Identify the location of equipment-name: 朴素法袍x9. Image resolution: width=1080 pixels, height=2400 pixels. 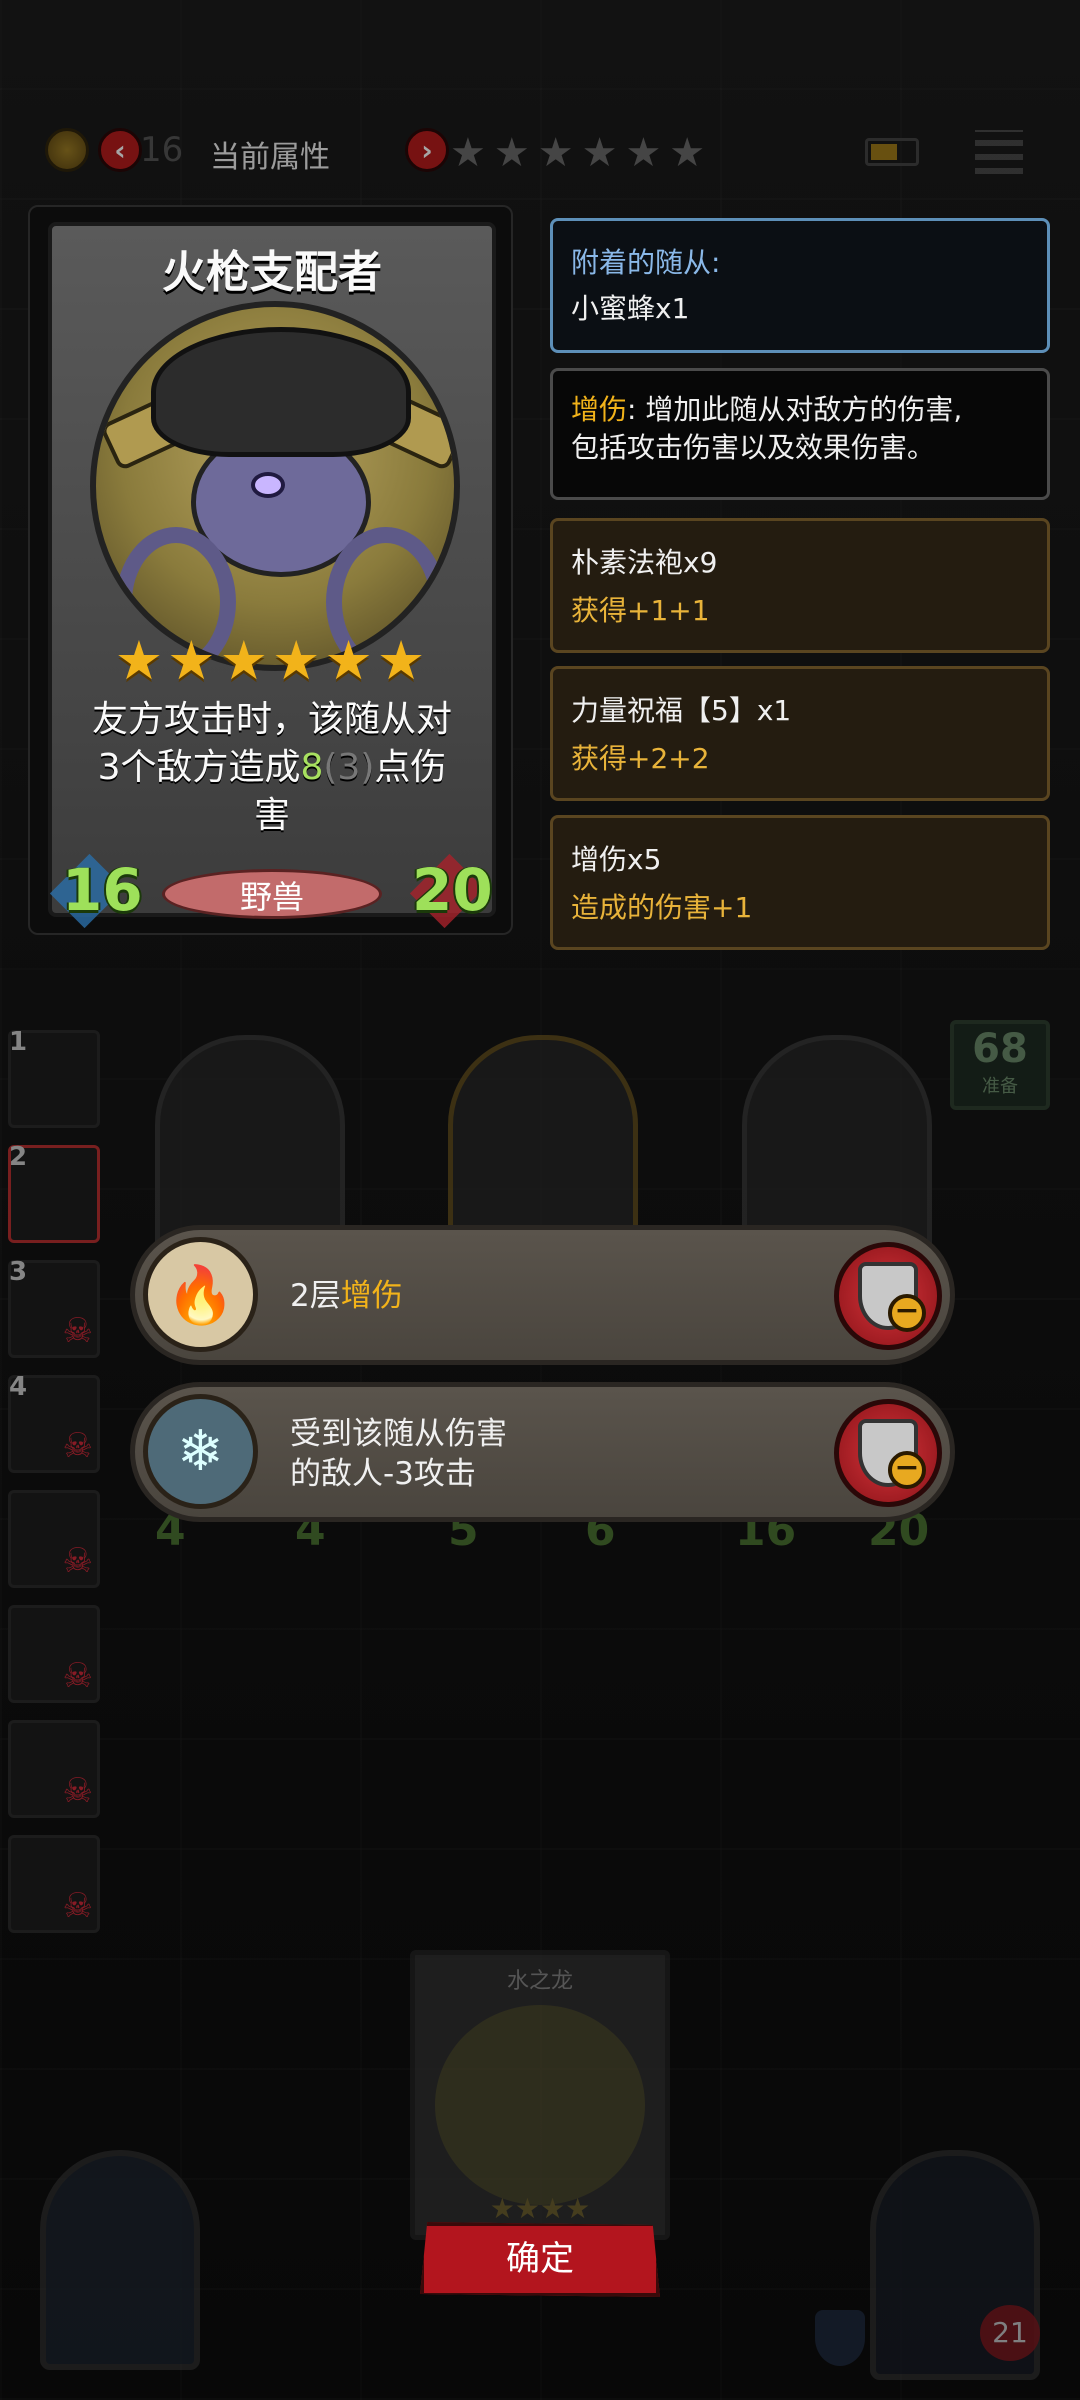
(644, 562).